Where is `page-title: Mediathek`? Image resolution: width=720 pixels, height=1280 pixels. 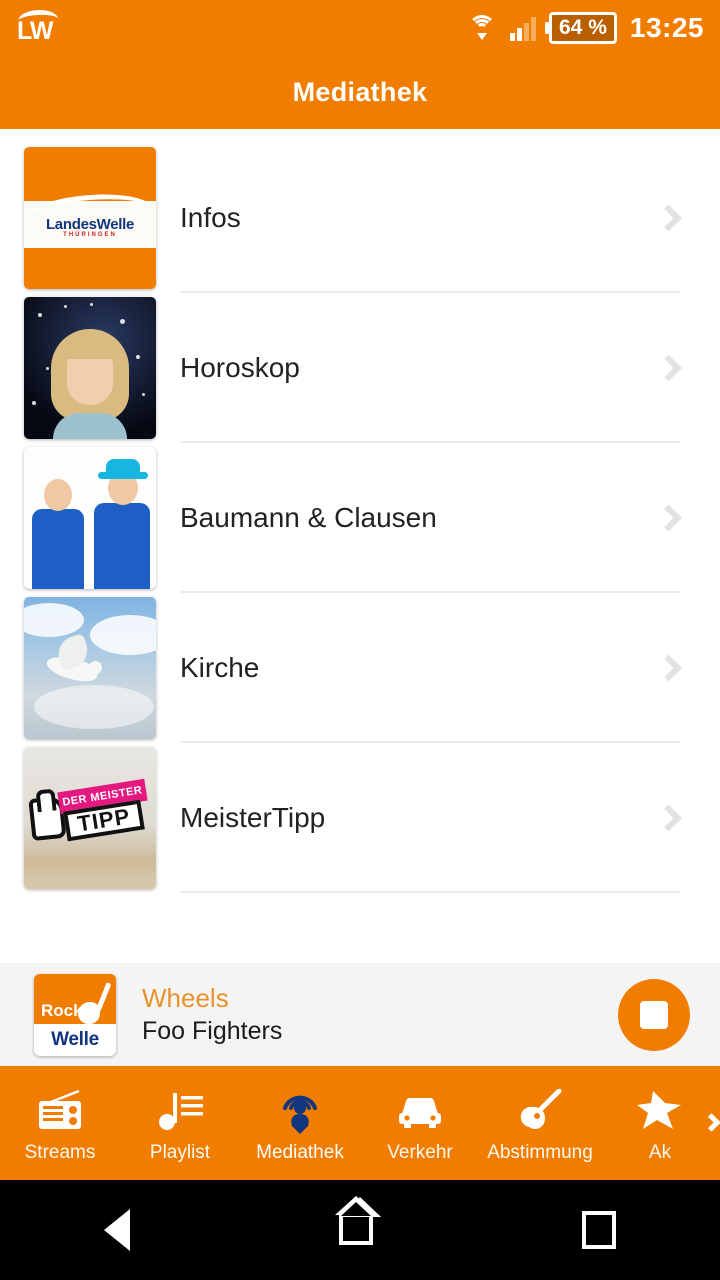 page-title: Mediathek is located at coordinates (360, 92).